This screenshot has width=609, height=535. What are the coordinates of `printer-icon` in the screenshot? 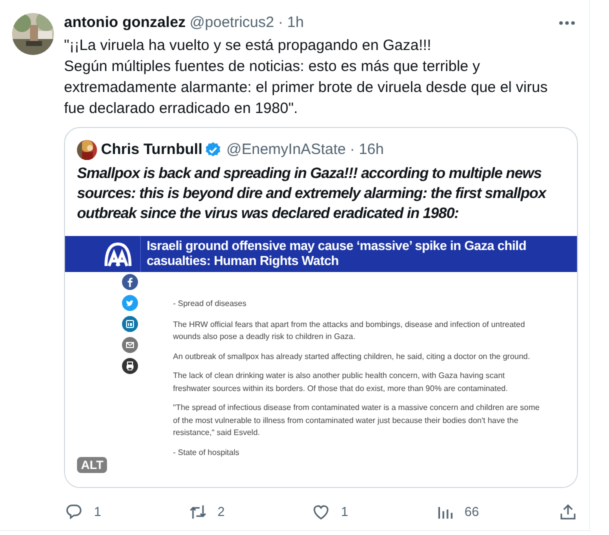 It's located at (130, 366).